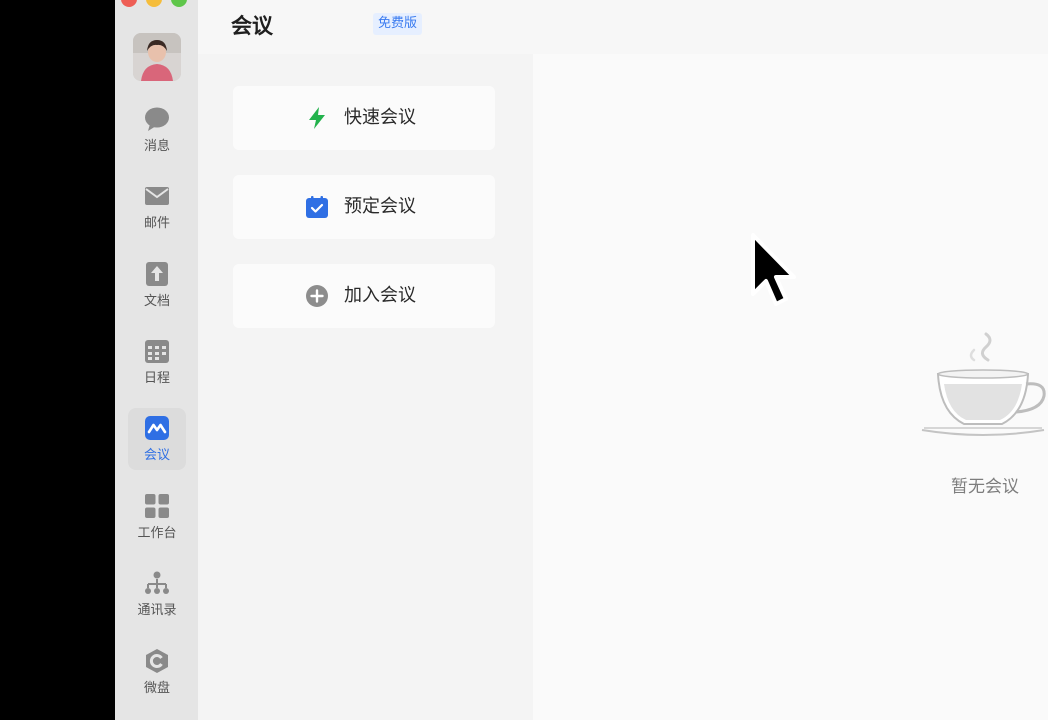 The width and height of the screenshot is (1048, 720). I want to click on mail-icon, so click(157, 196).